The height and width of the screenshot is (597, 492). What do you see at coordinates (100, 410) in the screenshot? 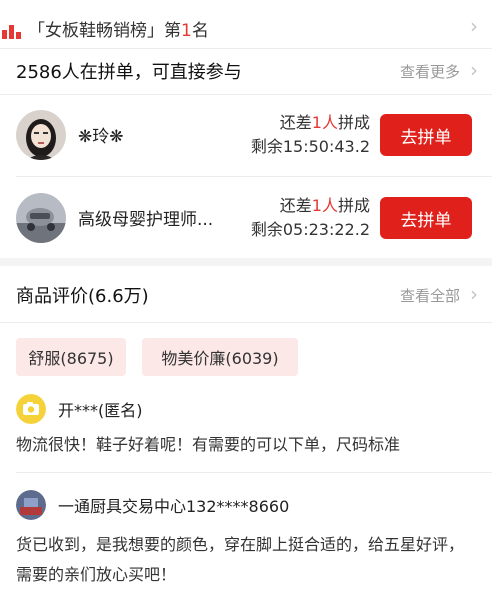
I see `reviewer-name: 开***(匿名)` at bounding box center [100, 410].